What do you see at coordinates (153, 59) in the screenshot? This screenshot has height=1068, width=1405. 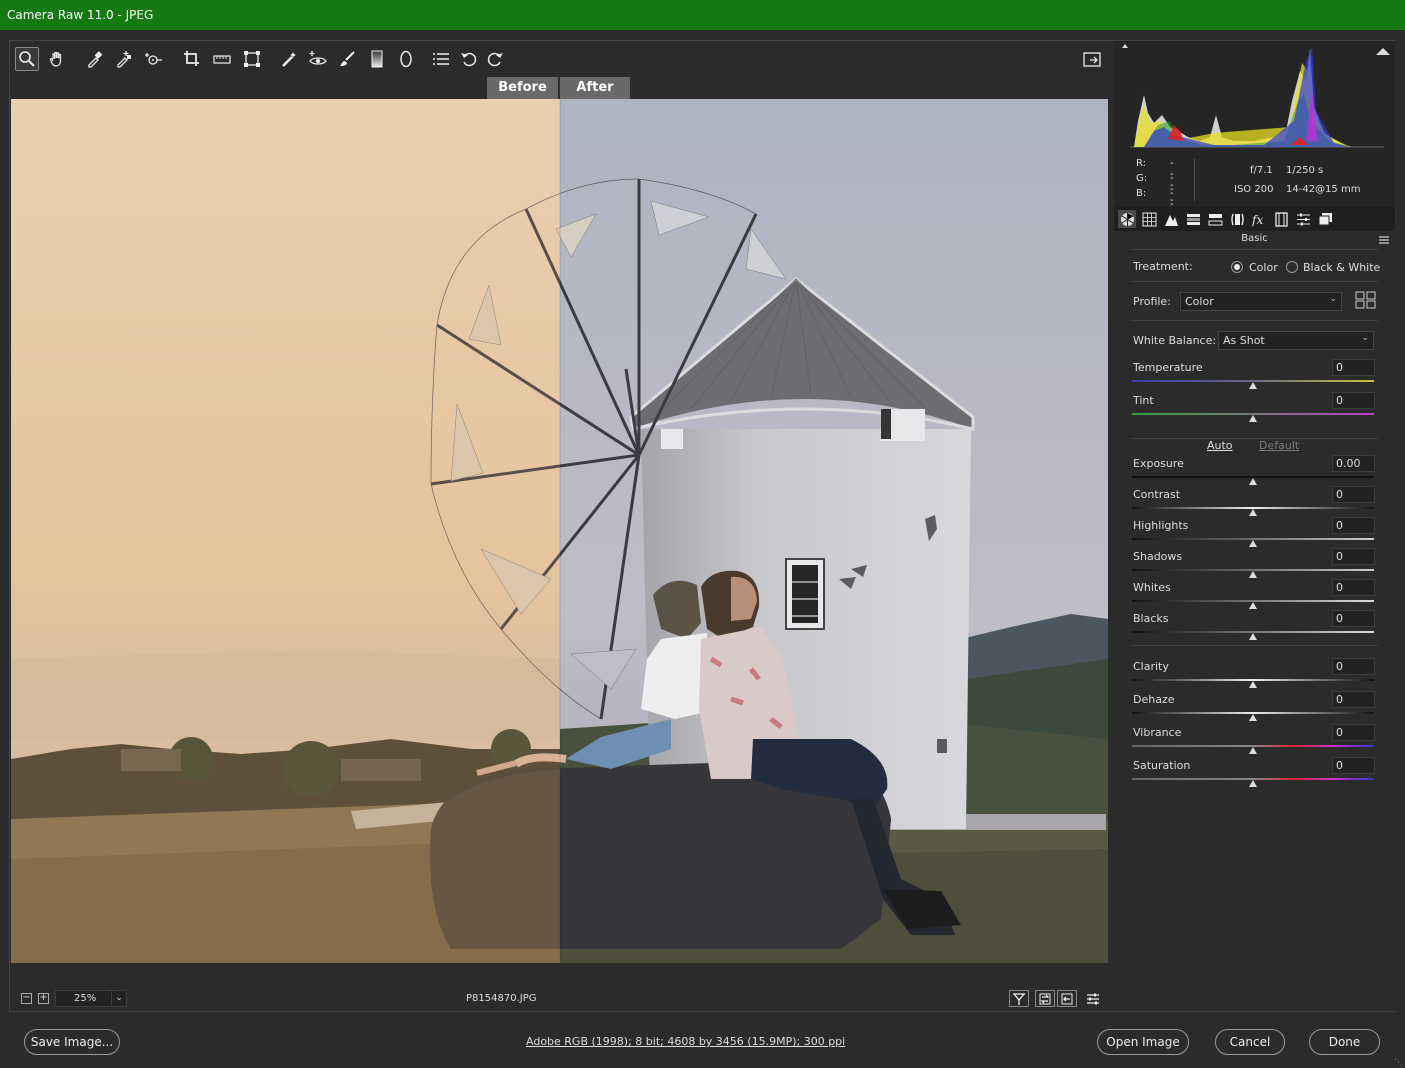 I see `targeted-adjustment-tool-icon` at bounding box center [153, 59].